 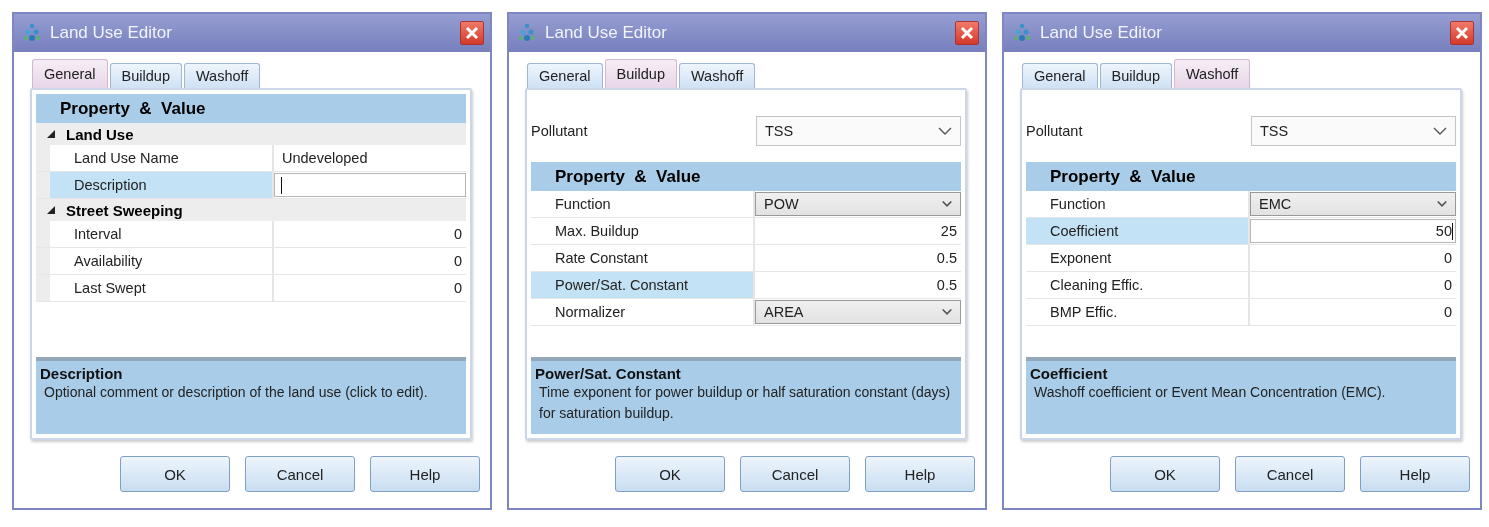 What do you see at coordinates (162, 288) in the screenshot?
I see `property-name: Last Swept` at bounding box center [162, 288].